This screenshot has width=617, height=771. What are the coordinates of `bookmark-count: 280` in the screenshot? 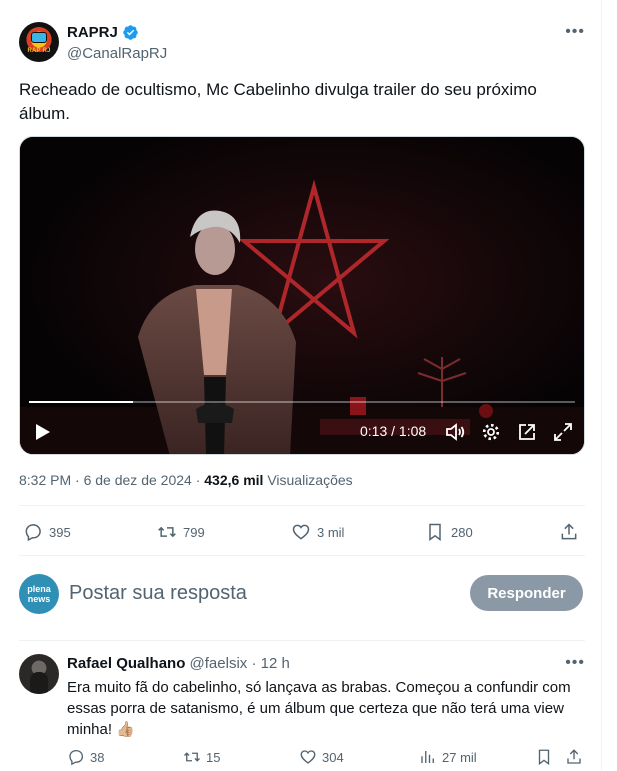 It's located at (462, 532).